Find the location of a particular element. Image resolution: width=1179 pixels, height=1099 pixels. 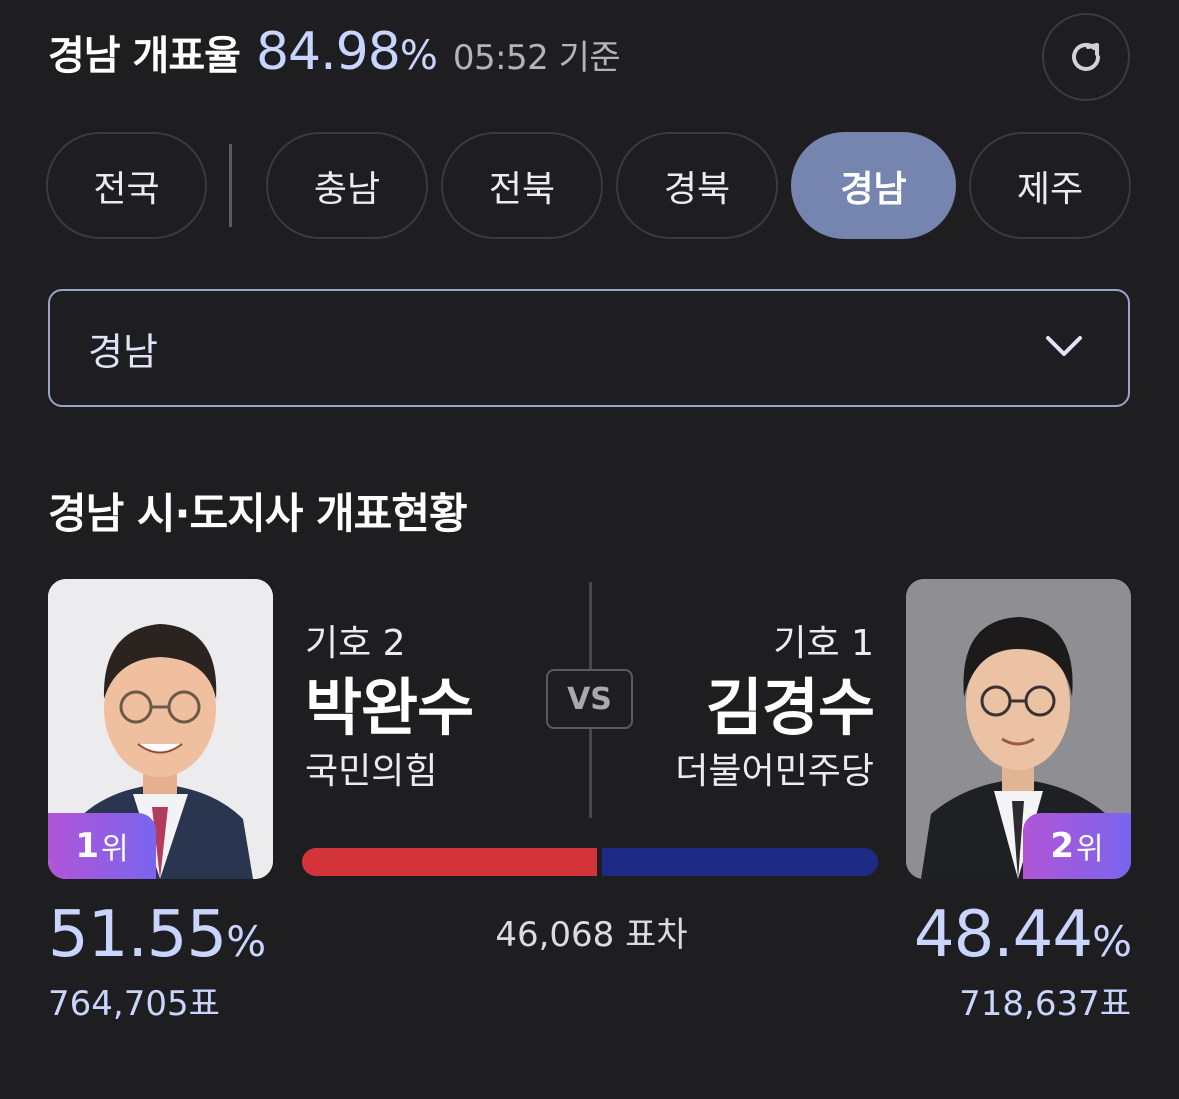

refresh-icon is located at coordinates (1086, 56).